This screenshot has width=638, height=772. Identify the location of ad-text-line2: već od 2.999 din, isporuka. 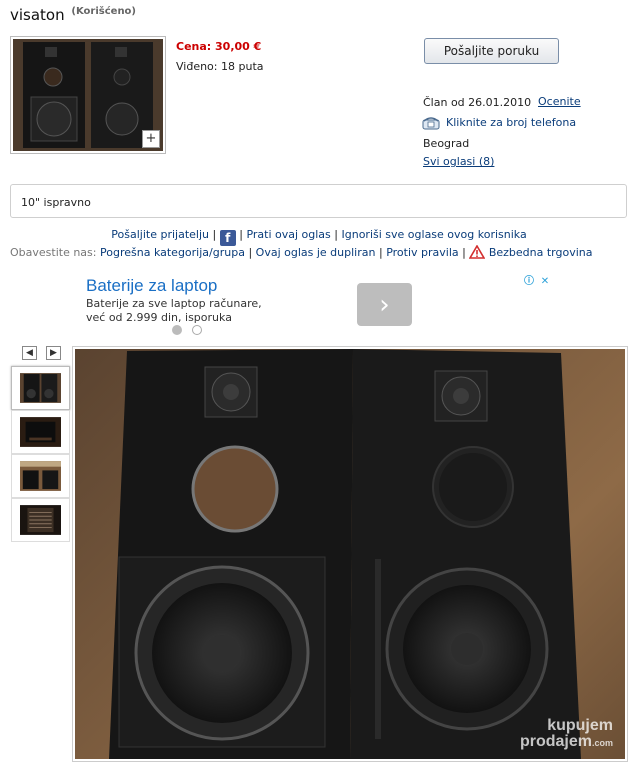
(159, 317).